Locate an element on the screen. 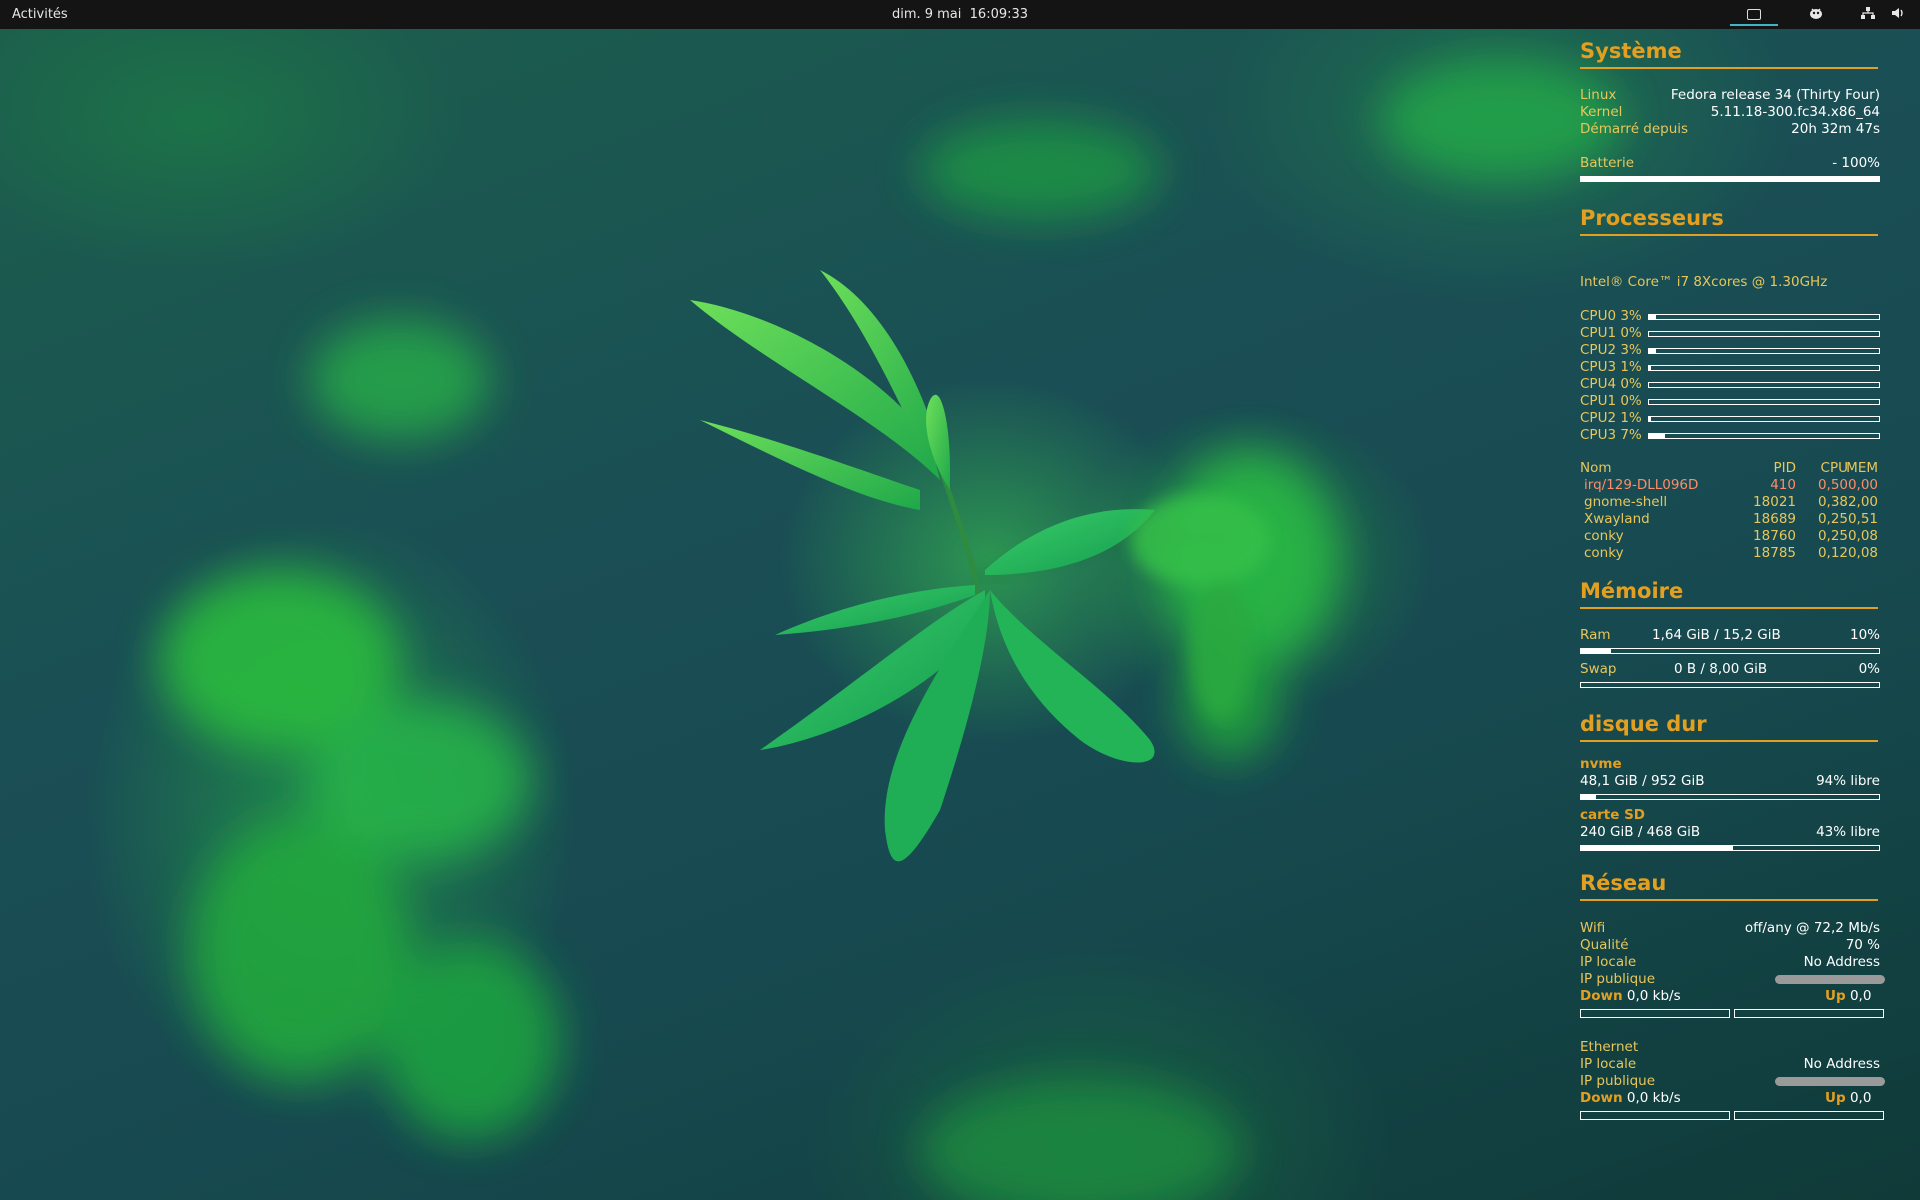  eth-ip-public-redacted is located at coordinates (1830, 1081).